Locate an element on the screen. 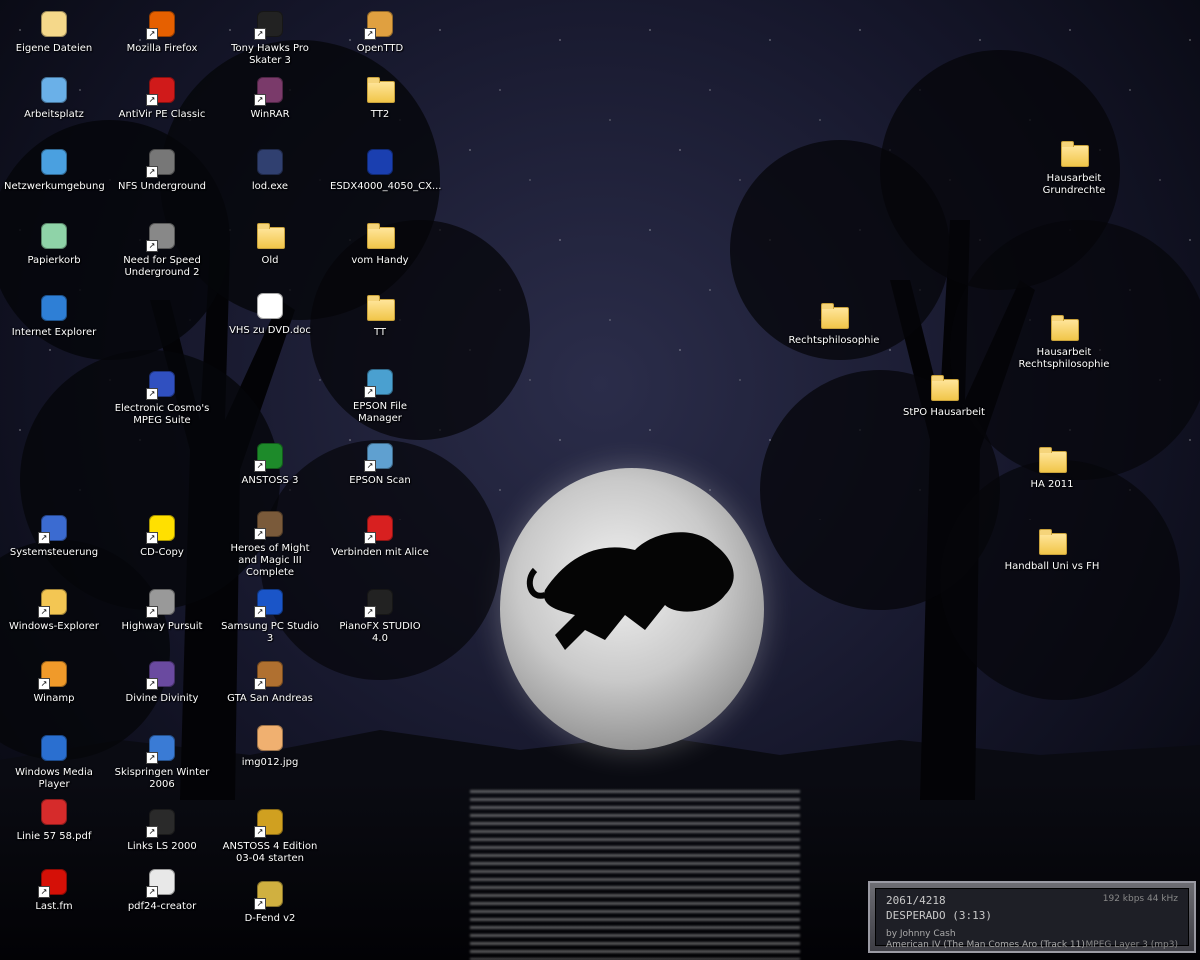 The image size is (1200, 960). desktop-icon-label: Hausarbeit Rechtsphilosophie is located at coordinates (1064, 358).